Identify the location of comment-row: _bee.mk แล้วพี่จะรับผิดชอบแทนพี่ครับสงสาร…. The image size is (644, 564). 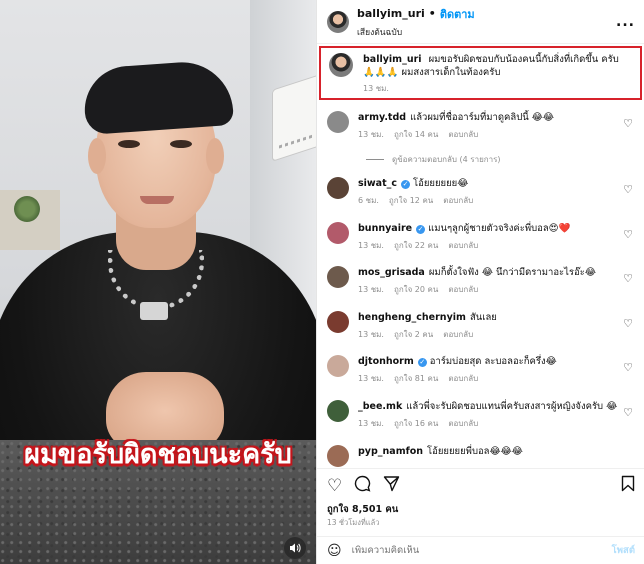
(483, 415).